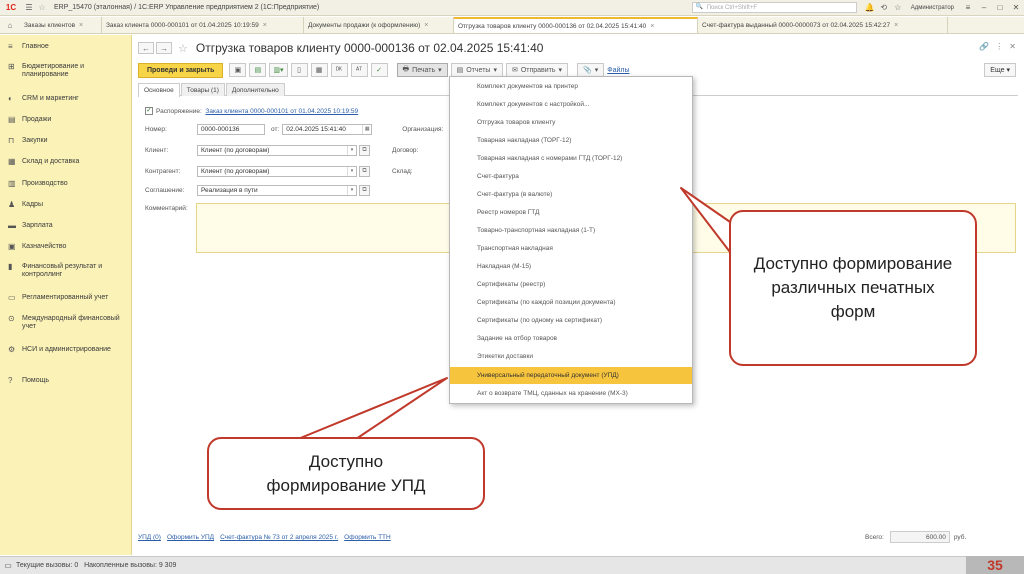 The width and height of the screenshot is (1024, 574). What do you see at coordinates (277, 190) in the screenshot?
I see `agreement-input: Реализация в пути ▾` at bounding box center [277, 190].